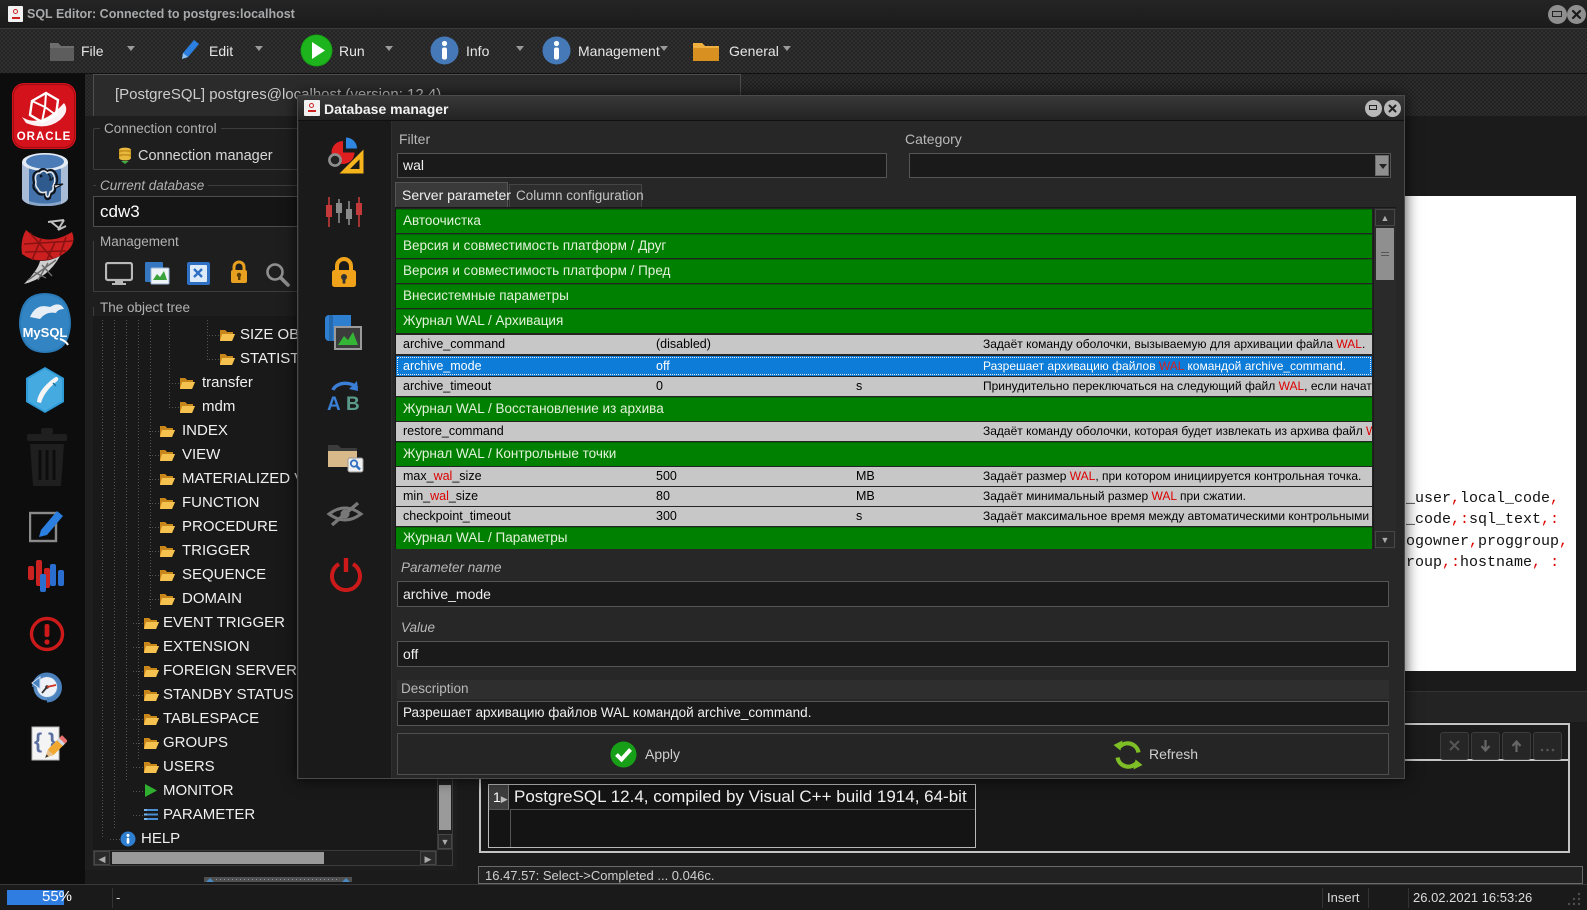 This screenshot has width=1587, height=910. What do you see at coordinates (44, 137) in the screenshot?
I see `svg-text: ORACLE` at bounding box center [44, 137].